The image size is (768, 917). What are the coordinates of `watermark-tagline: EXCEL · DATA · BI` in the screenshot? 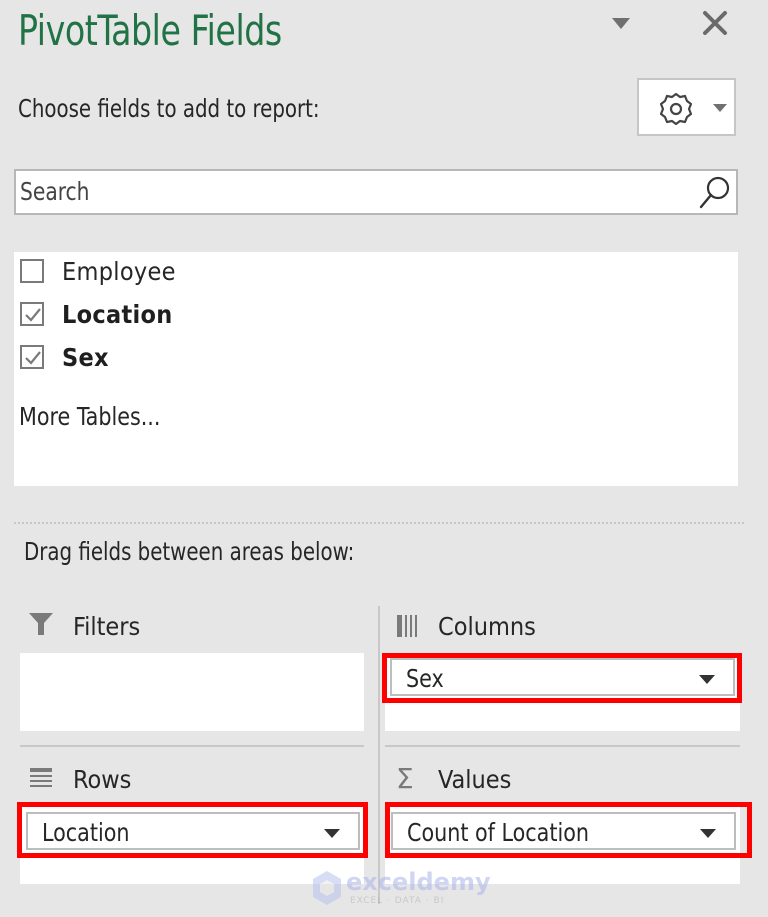 It's located at (397, 901).